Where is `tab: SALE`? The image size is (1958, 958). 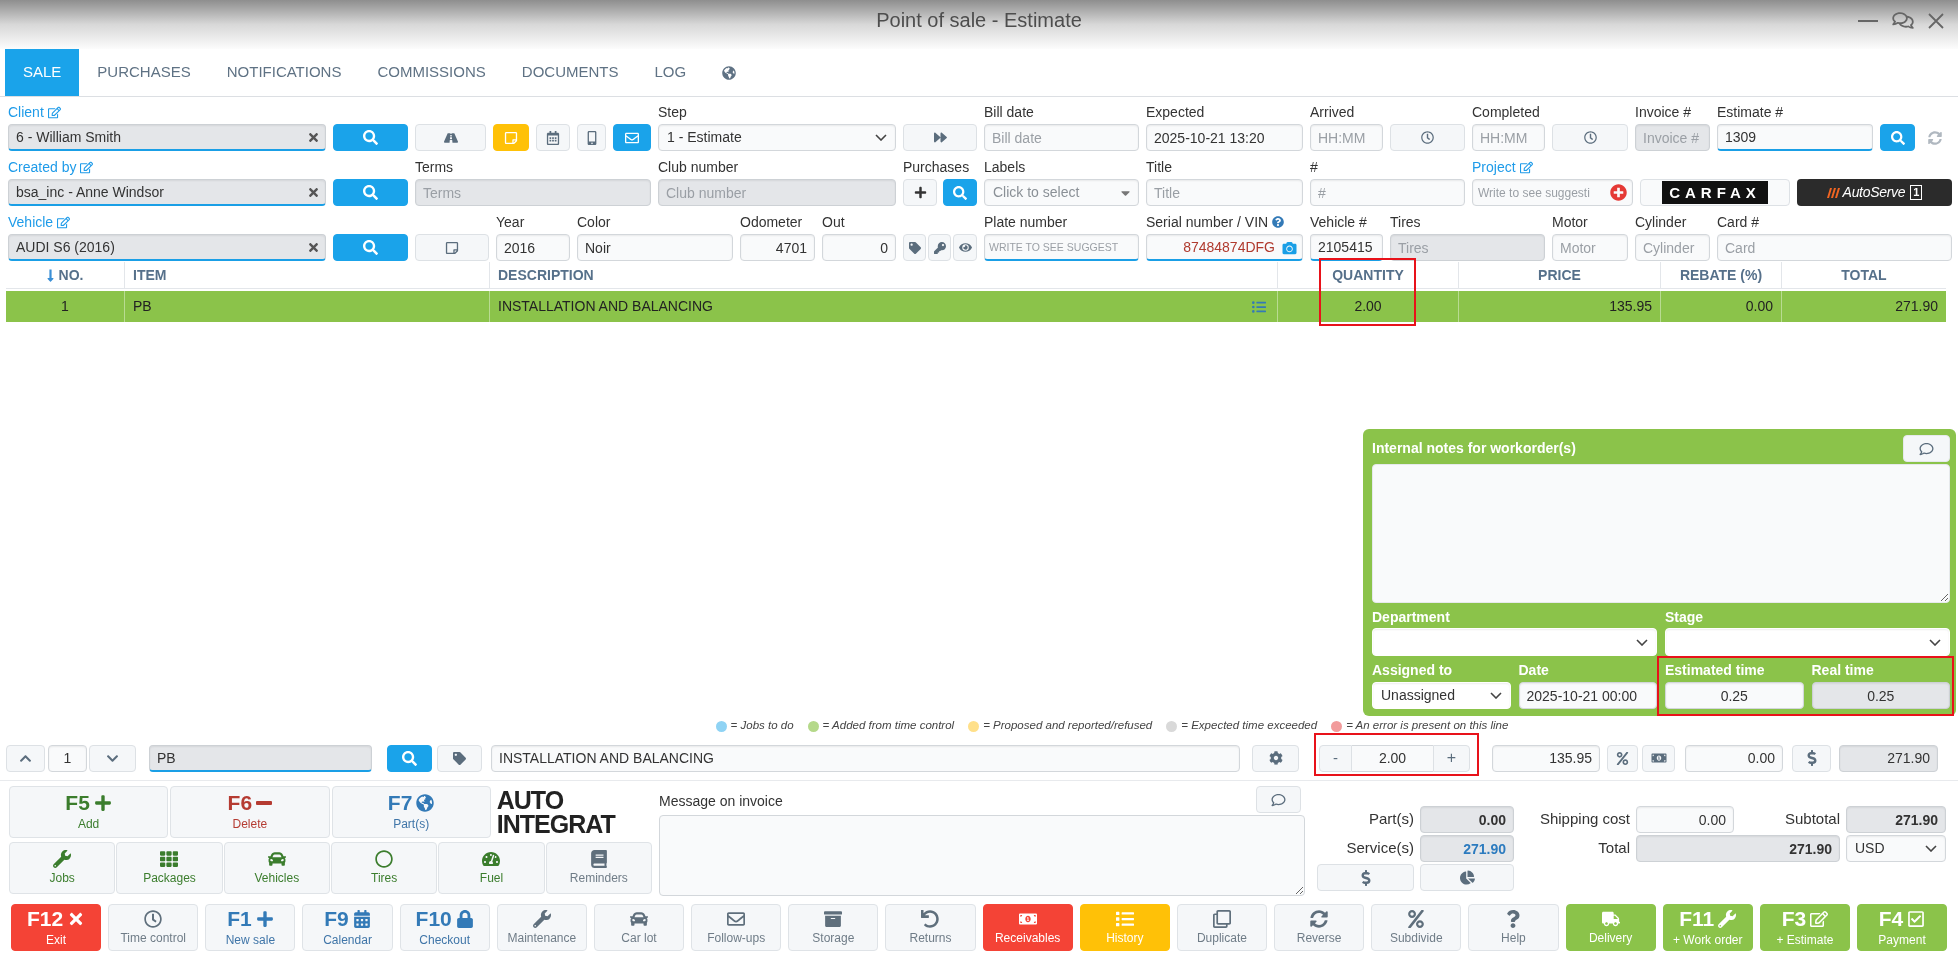
tab: SALE is located at coordinates (42, 72).